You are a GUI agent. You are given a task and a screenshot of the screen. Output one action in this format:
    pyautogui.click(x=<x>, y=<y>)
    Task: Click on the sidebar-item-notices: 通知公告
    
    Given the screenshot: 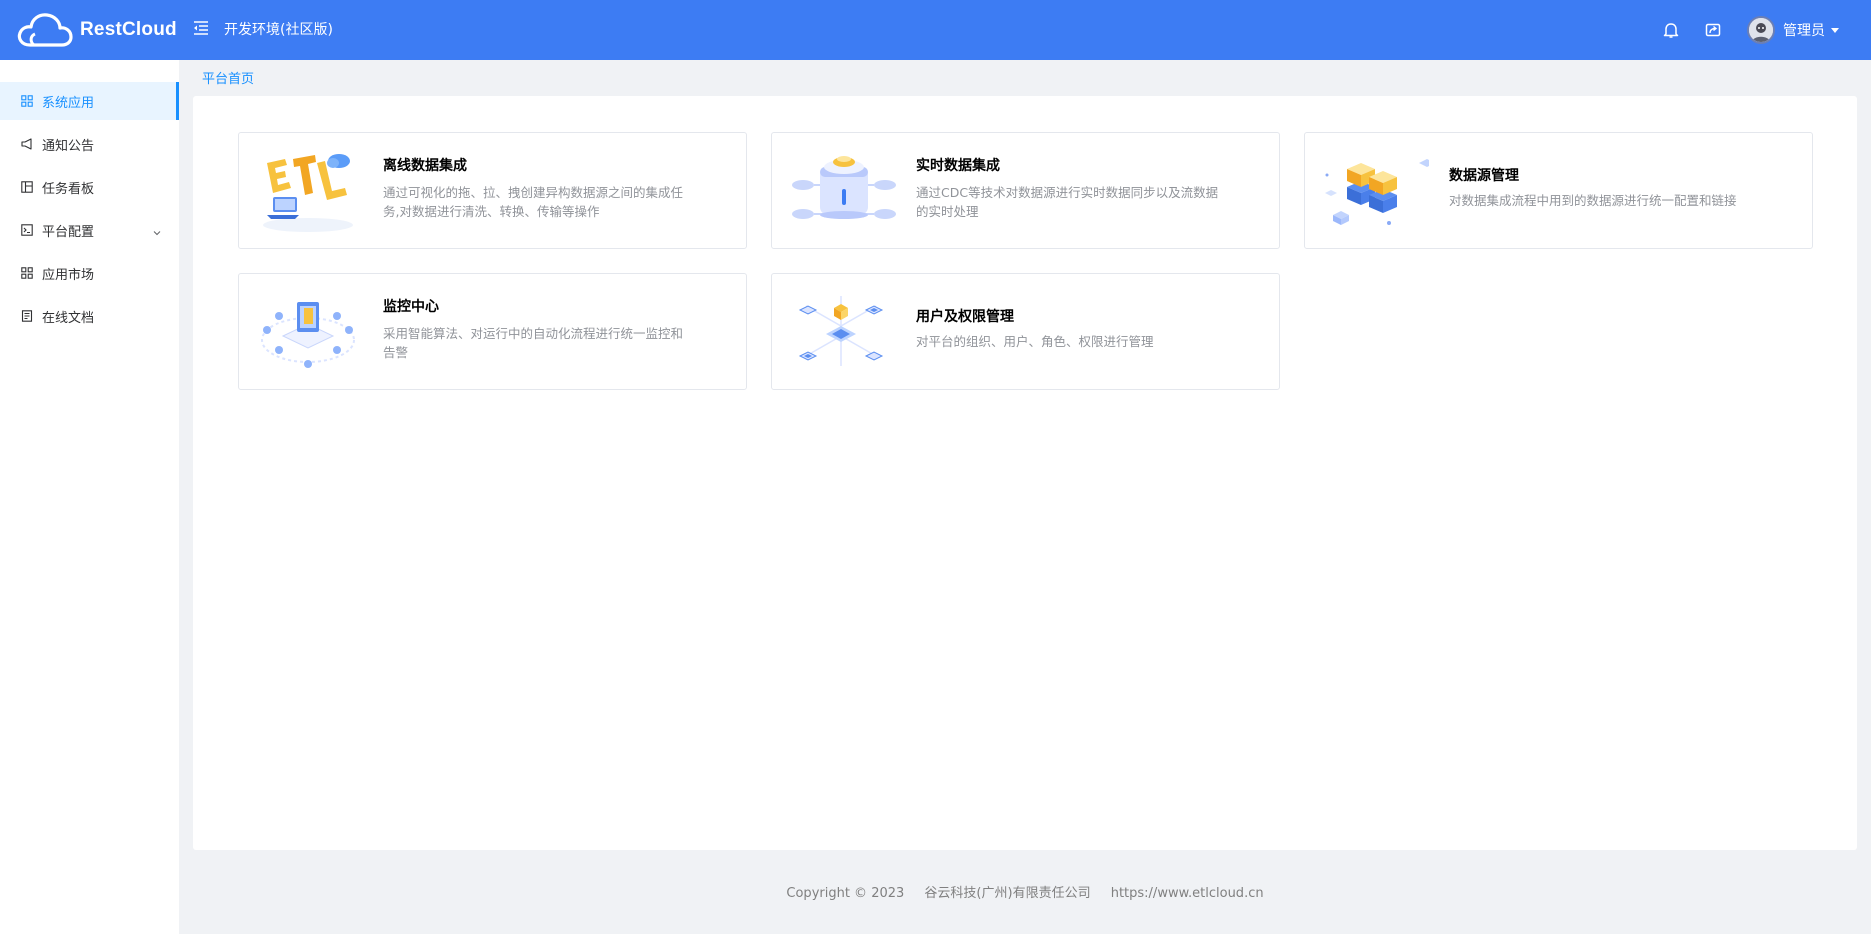 What is the action you would take?
    pyautogui.click(x=89, y=144)
    